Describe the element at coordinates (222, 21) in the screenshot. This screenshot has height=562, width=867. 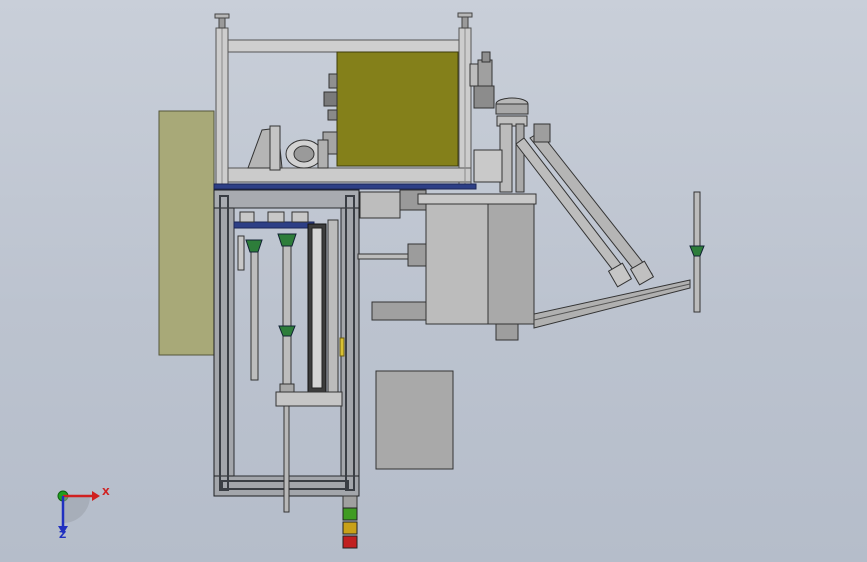
I see `leveling-foot-left` at that location.